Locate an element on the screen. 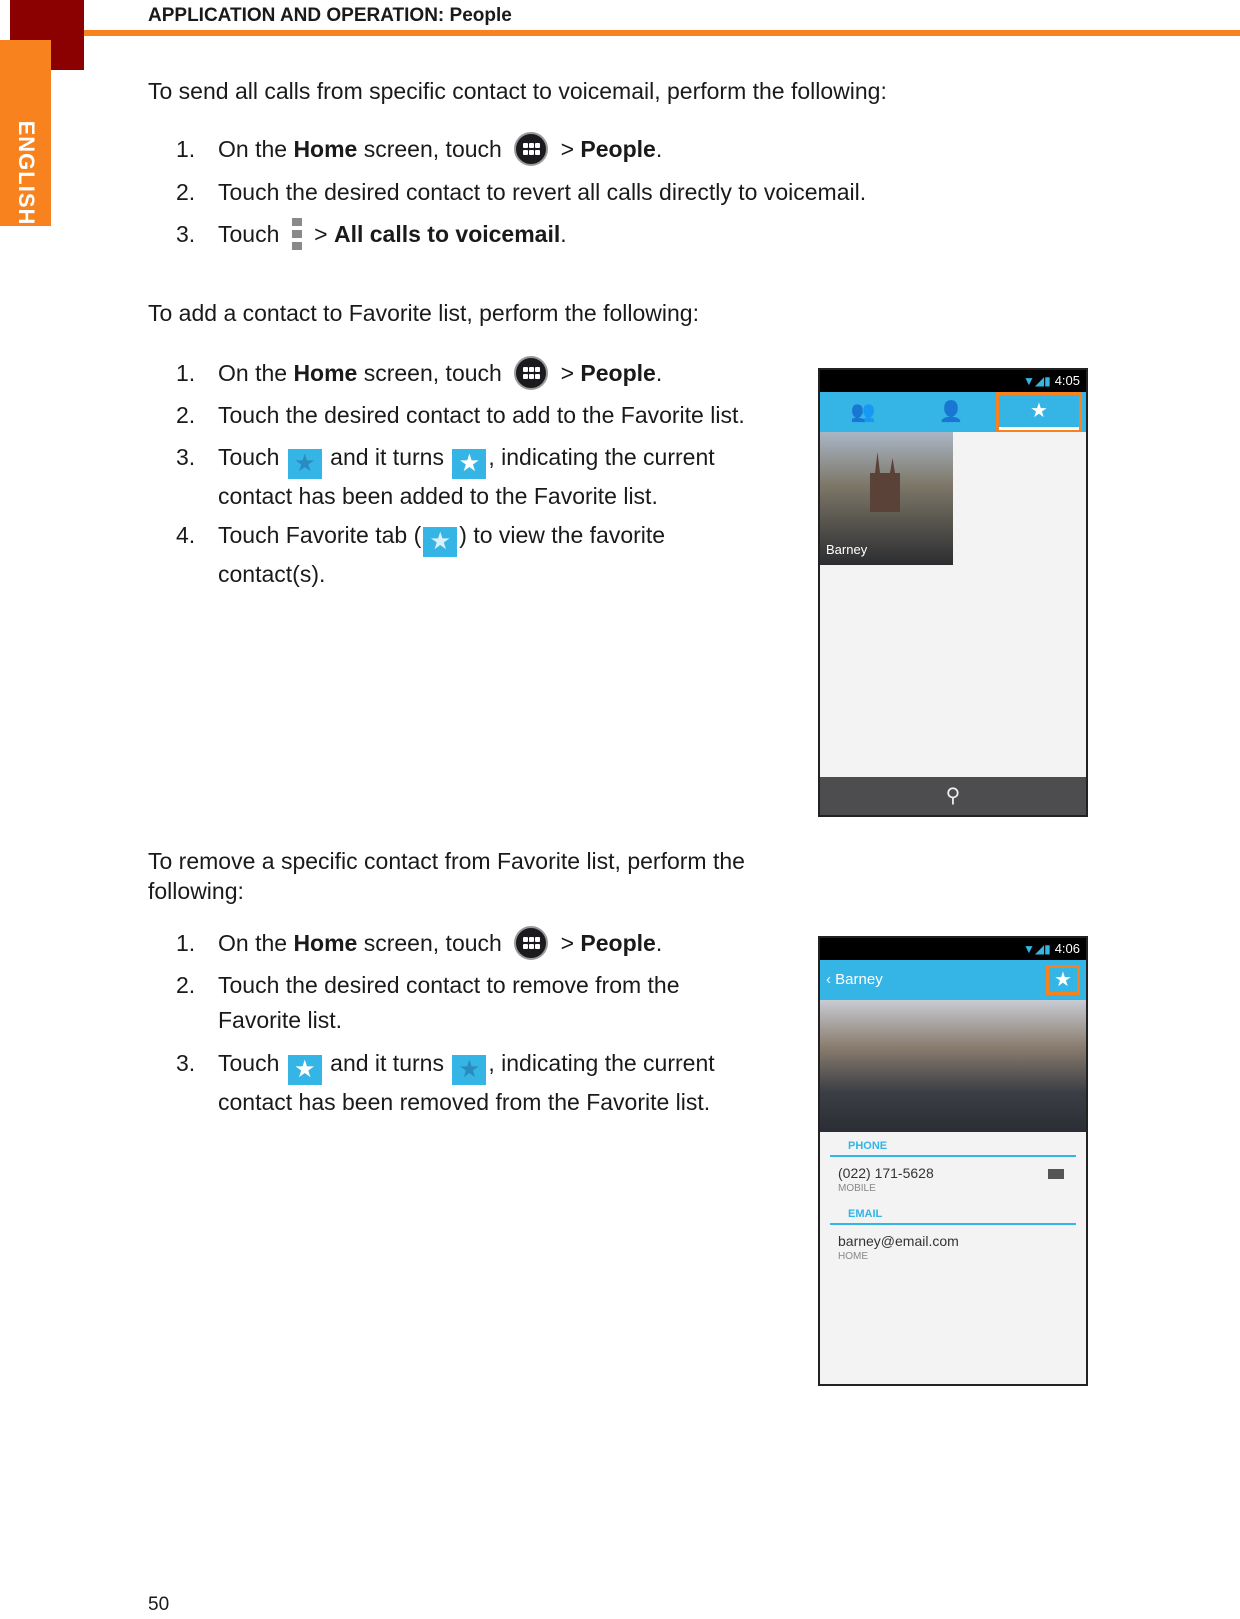  castle-photo is located at coordinates (885, 482).